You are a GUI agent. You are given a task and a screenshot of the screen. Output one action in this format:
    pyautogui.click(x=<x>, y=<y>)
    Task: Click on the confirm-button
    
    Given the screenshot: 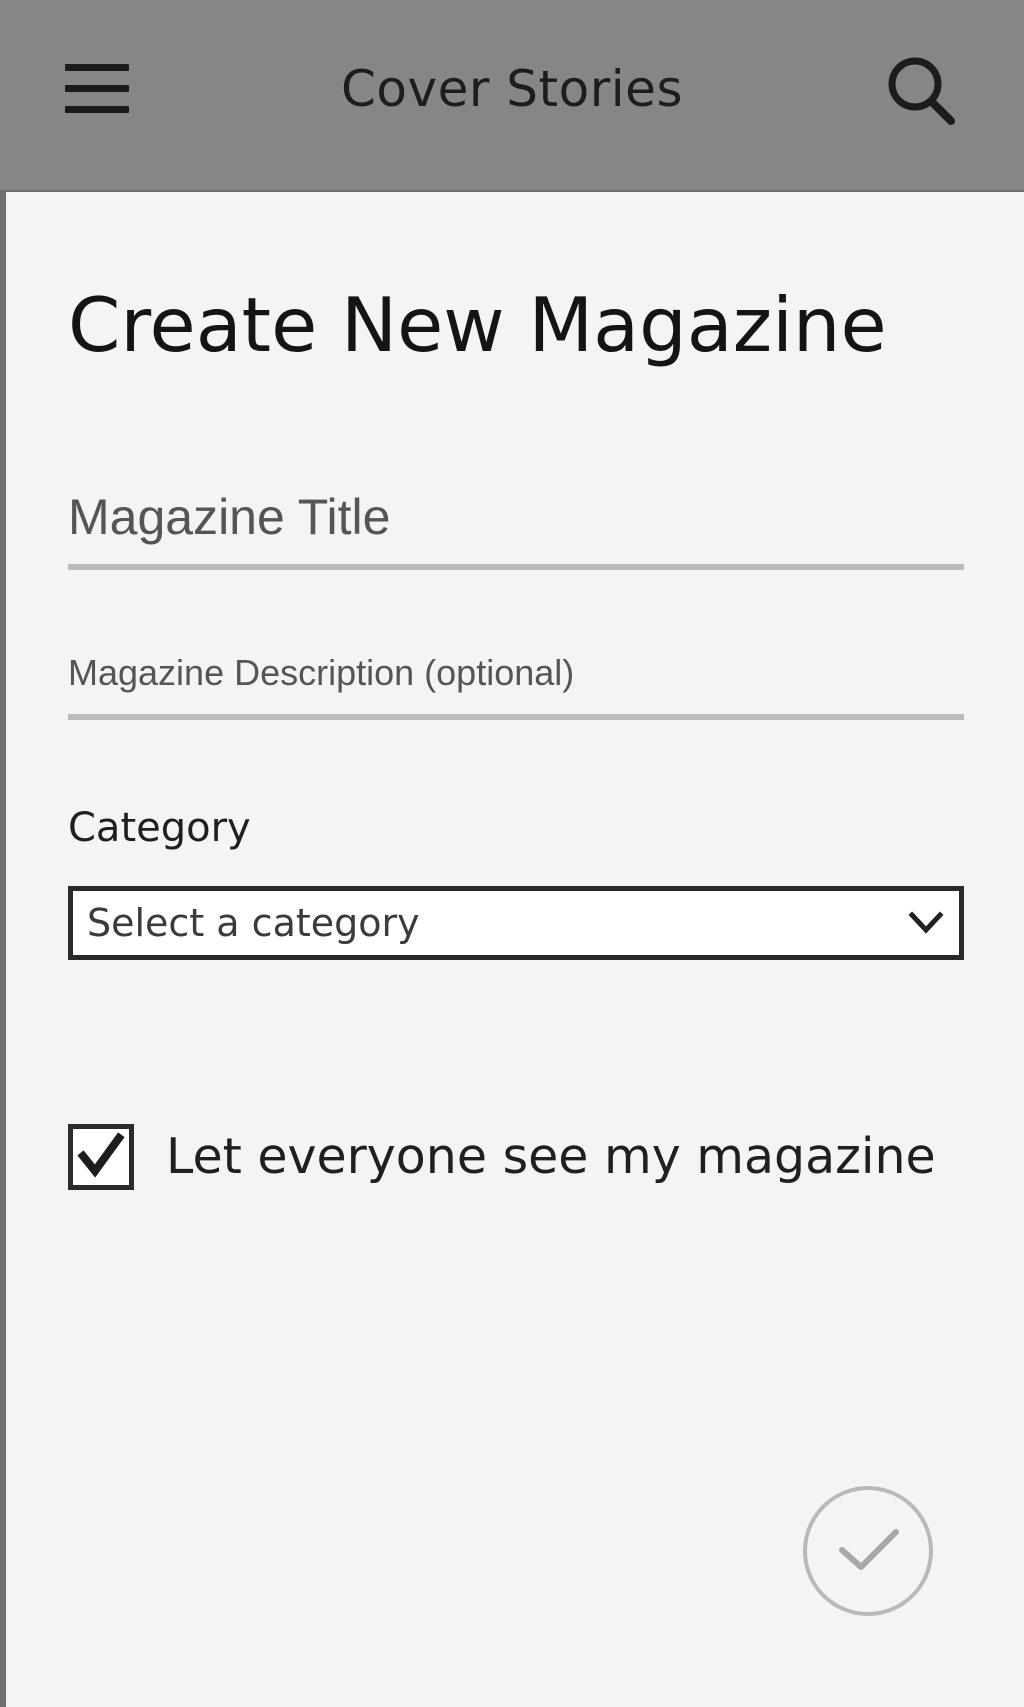 What is the action you would take?
    pyautogui.click(x=868, y=1551)
    